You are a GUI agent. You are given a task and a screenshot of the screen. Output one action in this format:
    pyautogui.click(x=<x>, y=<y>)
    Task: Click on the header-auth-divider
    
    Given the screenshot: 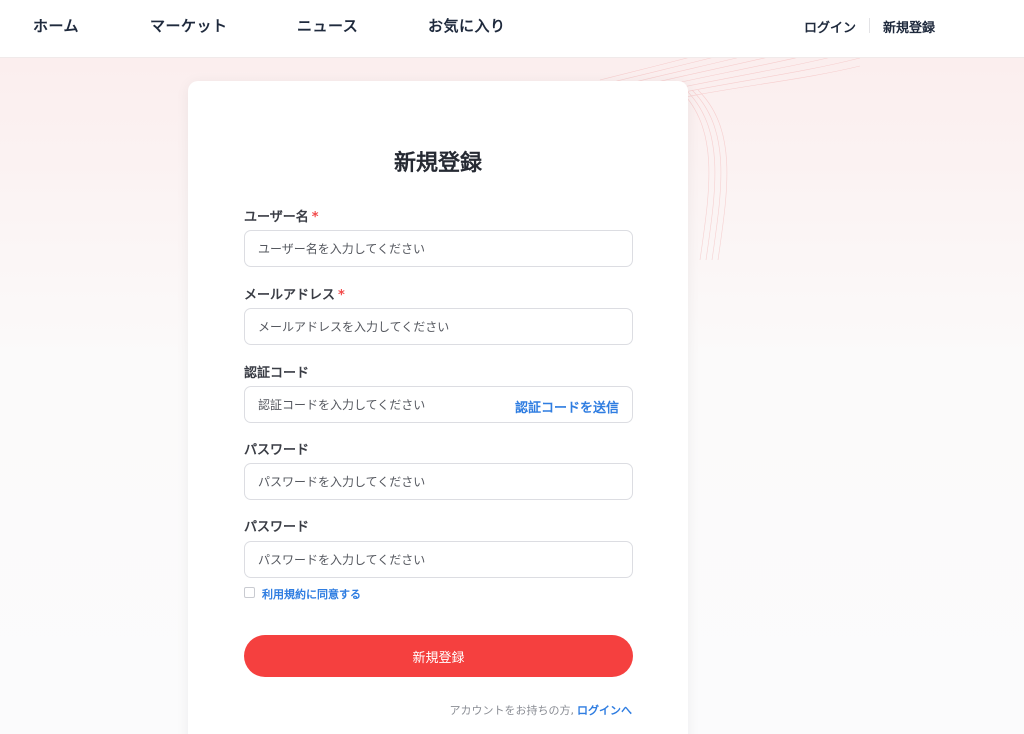 What is the action you would take?
    pyautogui.click(x=869, y=25)
    